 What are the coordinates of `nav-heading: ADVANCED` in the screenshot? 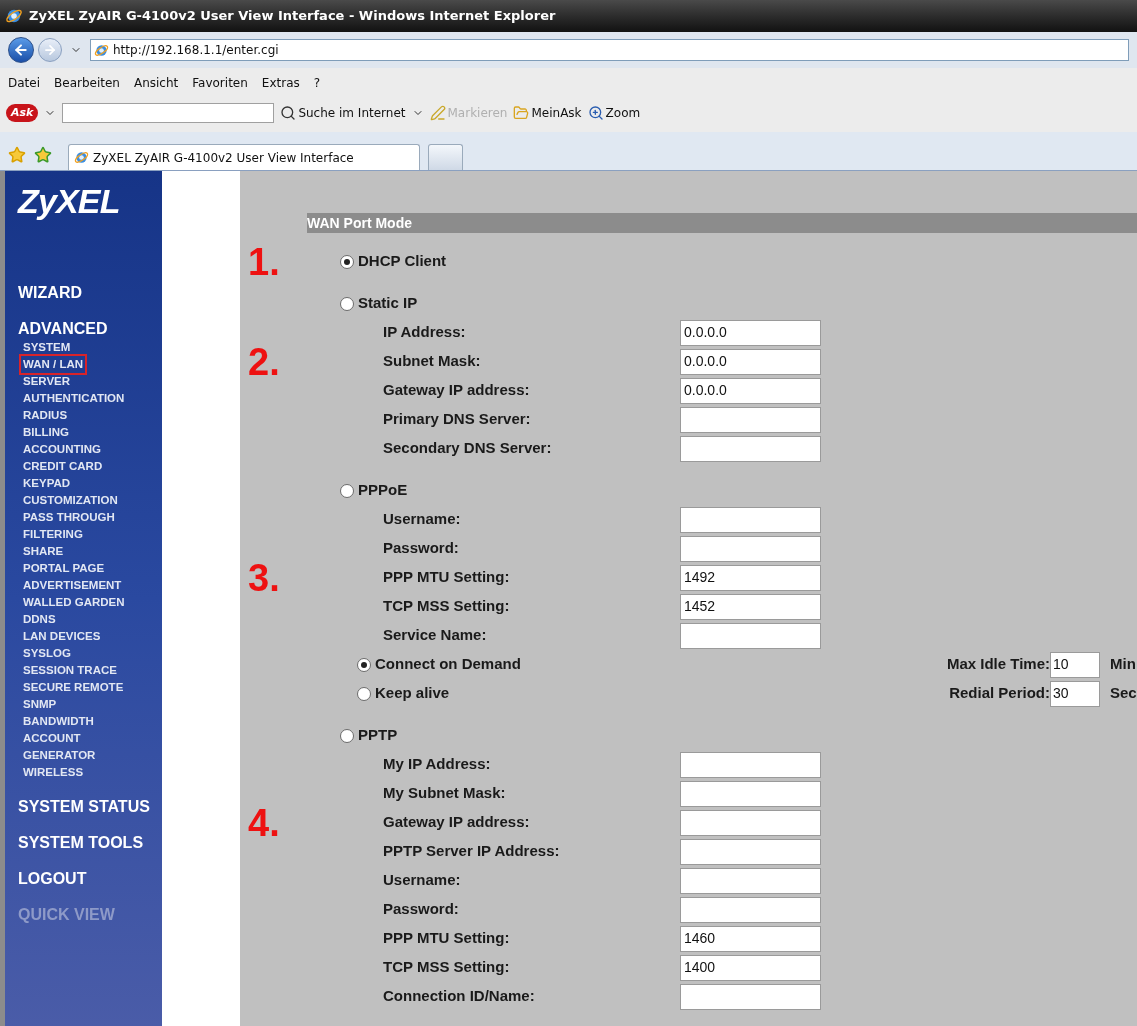 It's located at (63, 329).